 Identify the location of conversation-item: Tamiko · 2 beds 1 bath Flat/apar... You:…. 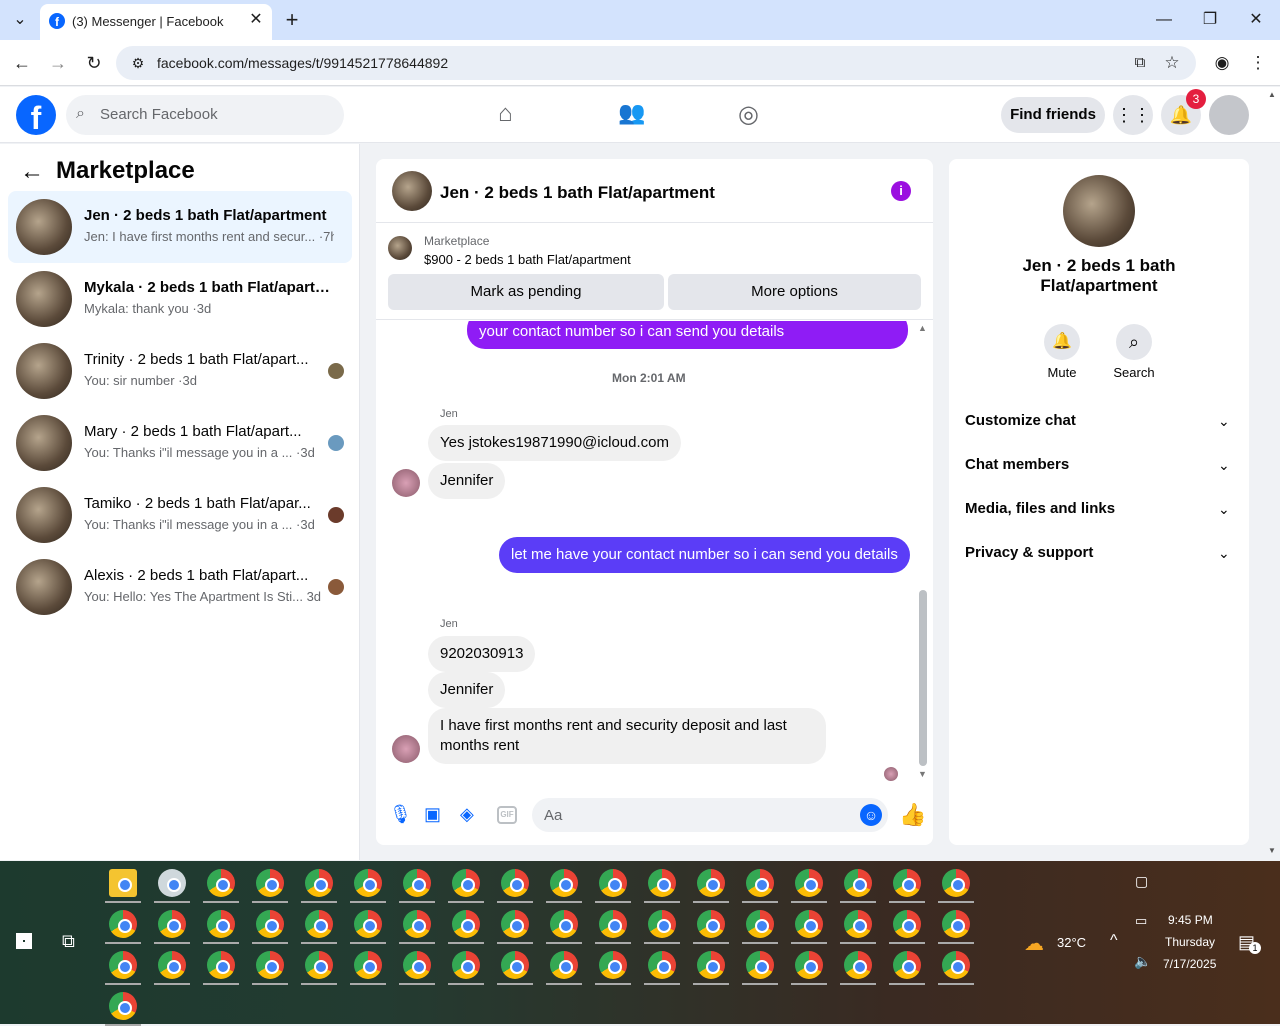
(180, 515).